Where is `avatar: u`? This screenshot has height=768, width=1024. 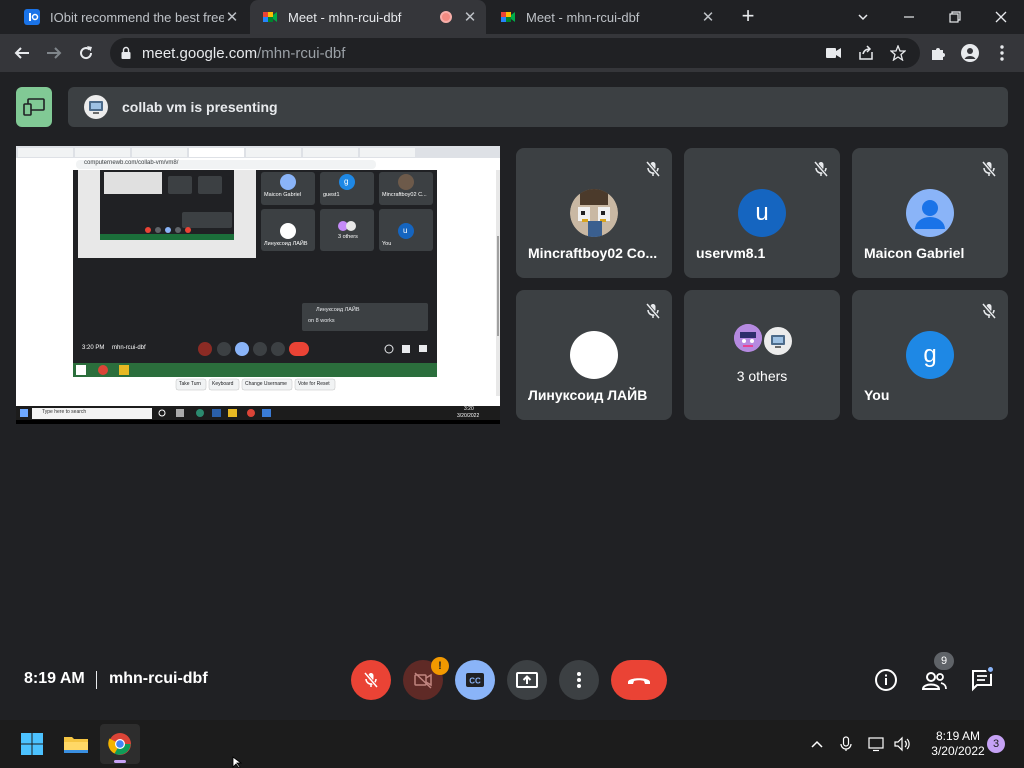 avatar: u is located at coordinates (762, 213).